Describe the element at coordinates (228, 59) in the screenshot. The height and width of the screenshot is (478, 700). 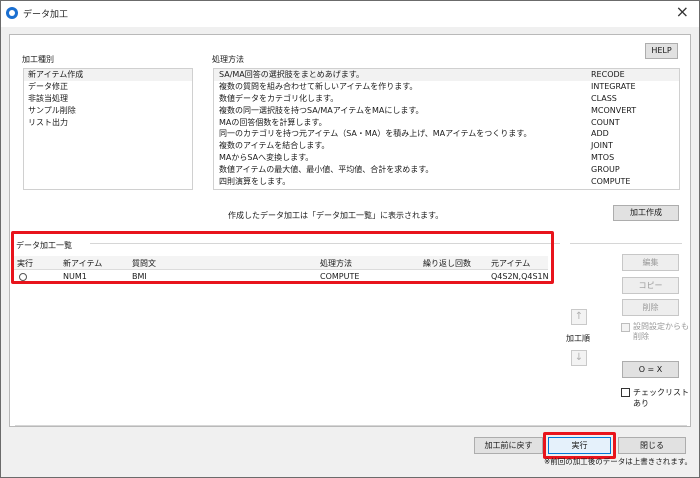
I see `processing-method-label: 処理方法` at that location.